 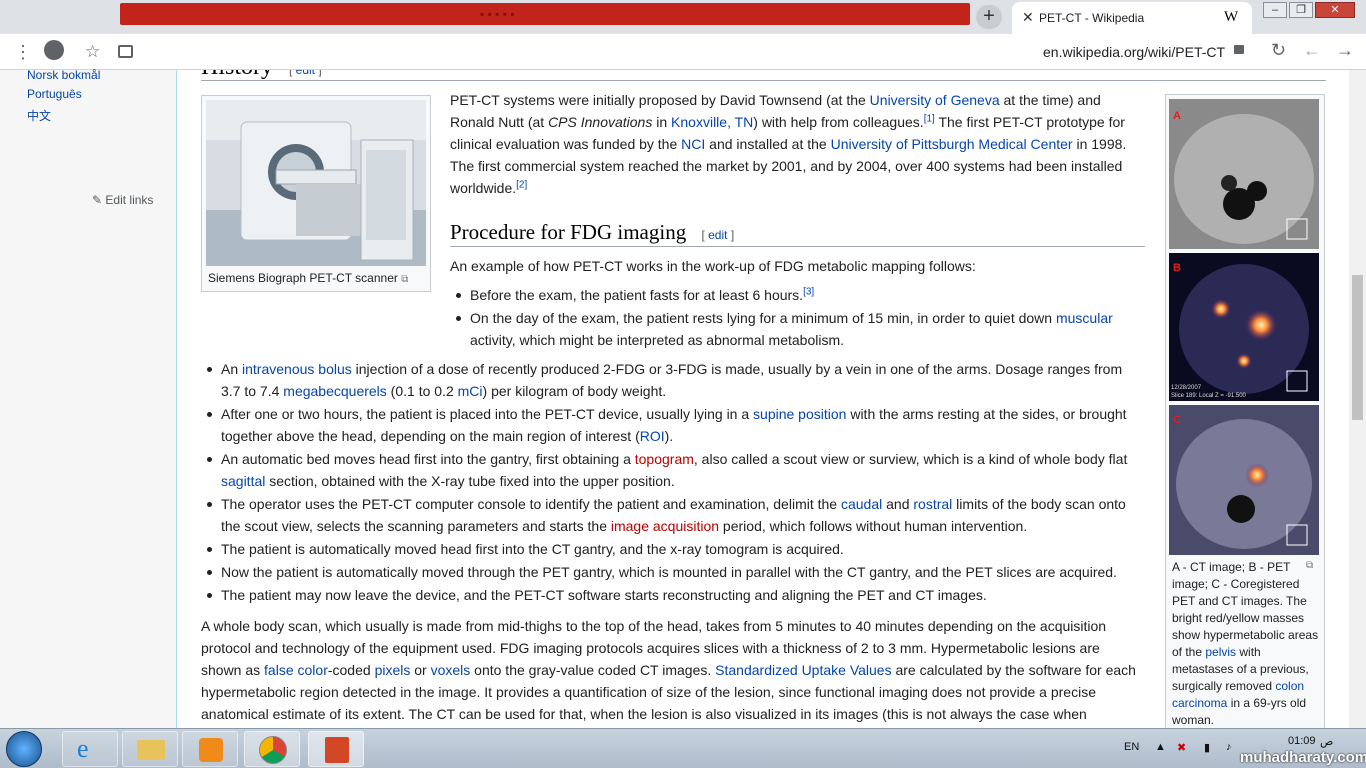 I want to click on link-upmc: University of Pittsburgh Medical Center, so click(x=952, y=144).